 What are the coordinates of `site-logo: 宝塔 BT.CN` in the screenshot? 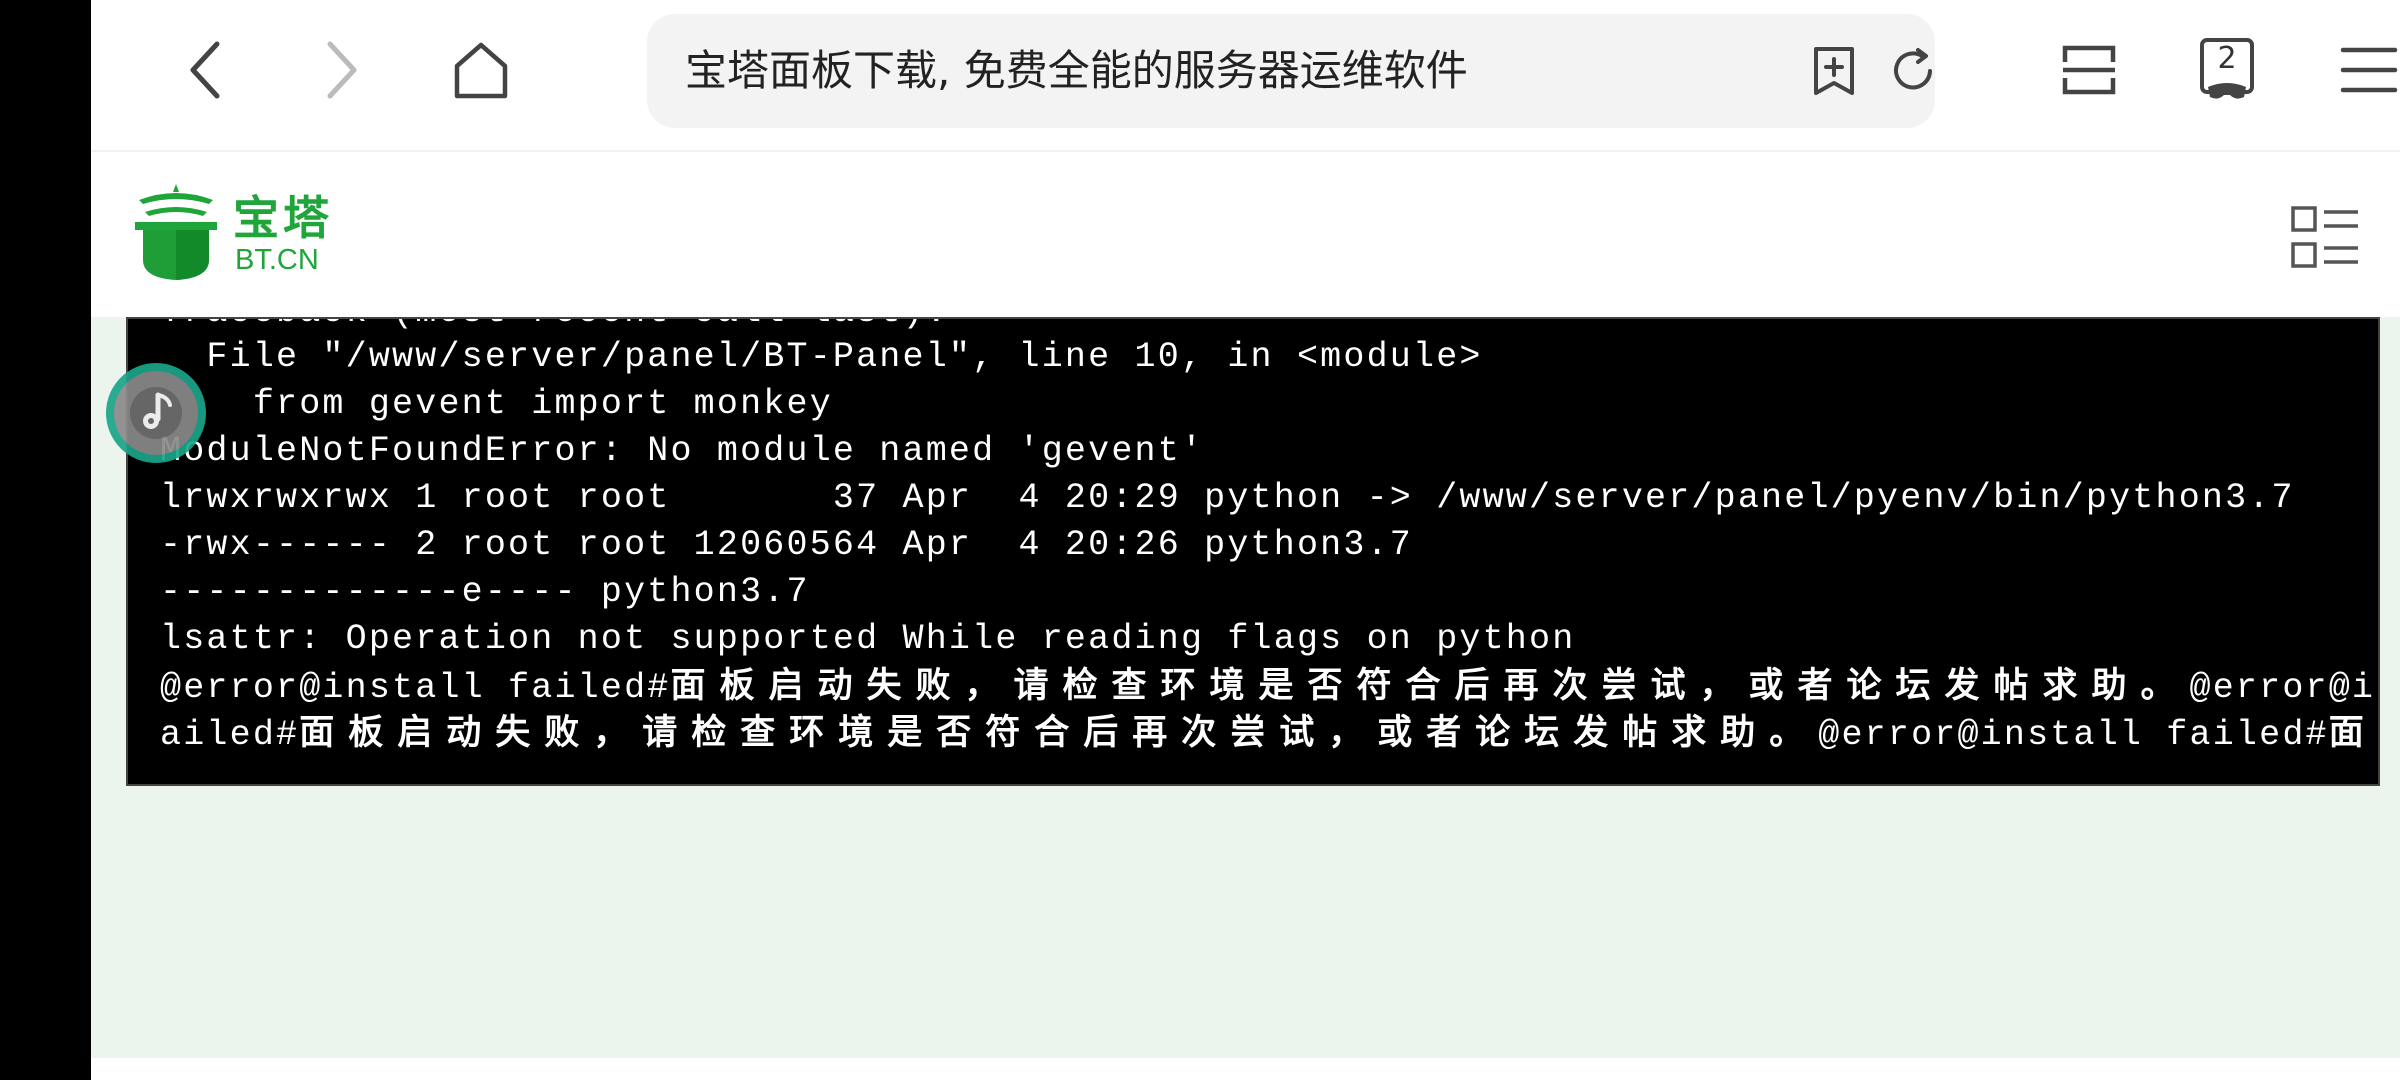 It's located at (236, 237).